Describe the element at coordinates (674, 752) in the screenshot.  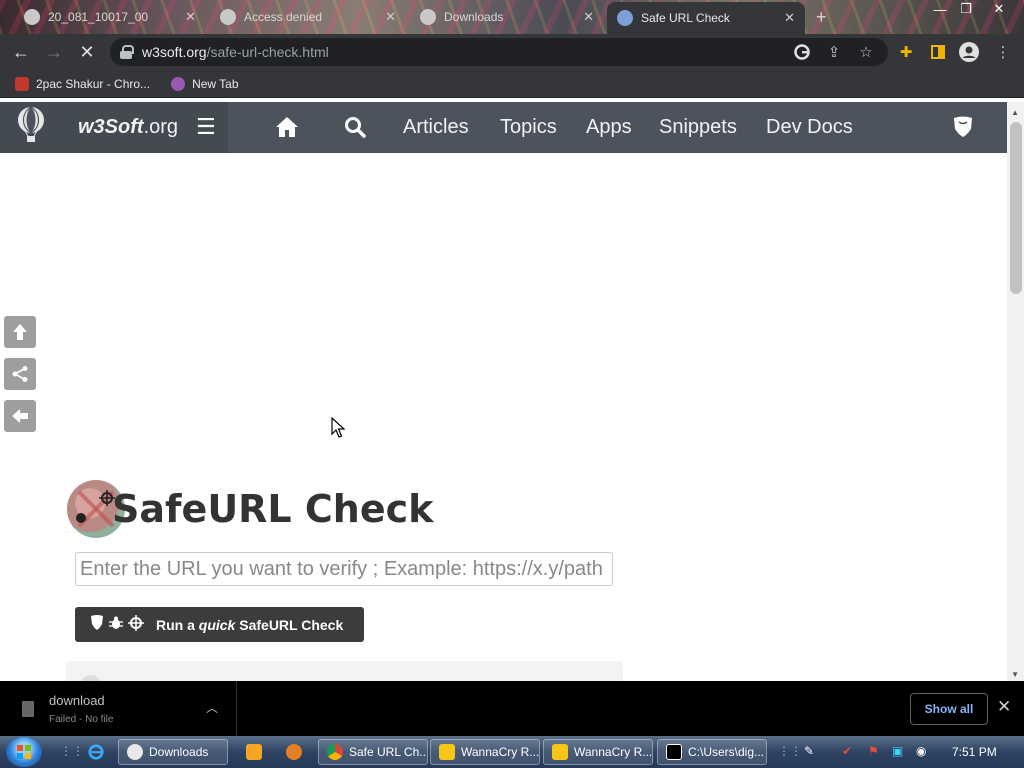
I see `7zip-icon` at that location.